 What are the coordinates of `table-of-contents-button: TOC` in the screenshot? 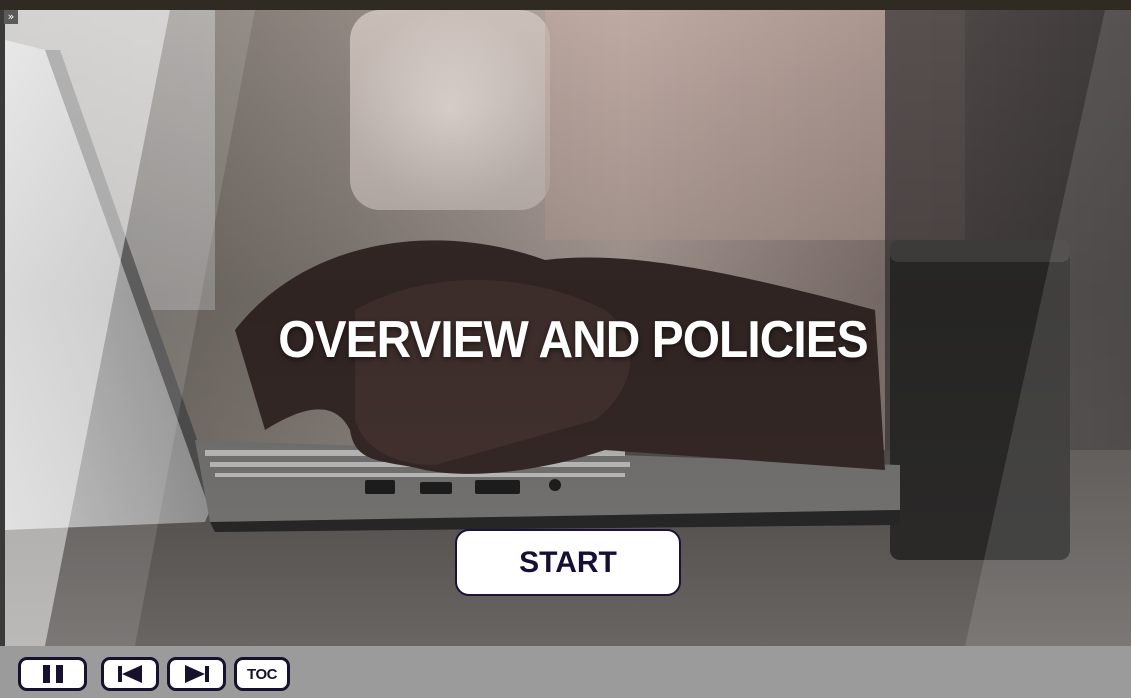 It's located at (262, 674).